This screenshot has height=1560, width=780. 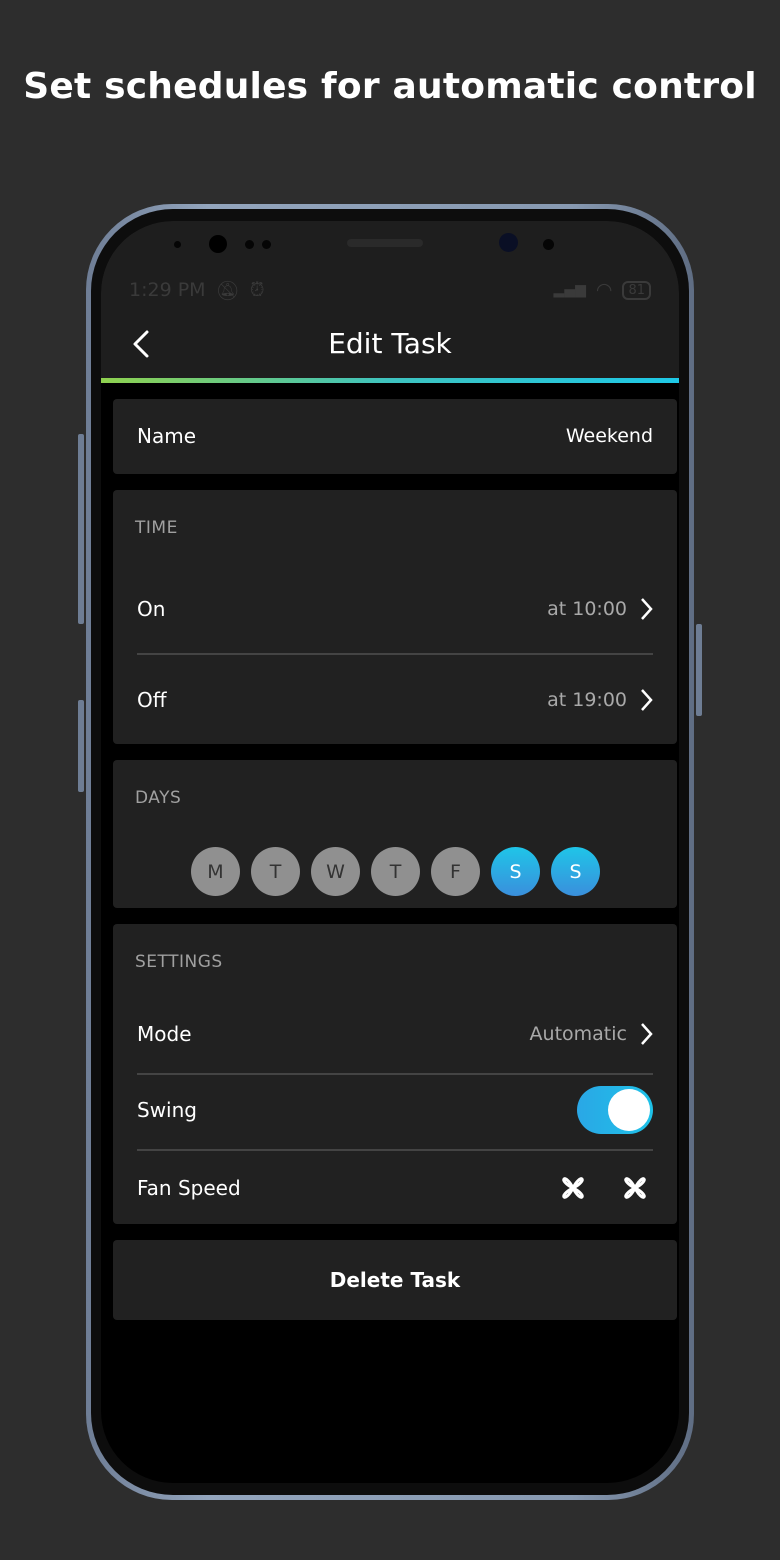 What do you see at coordinates (395, 609) in the screenshot?
I see `time-on-row: On at 10:00` at bounding box center [395, 609].